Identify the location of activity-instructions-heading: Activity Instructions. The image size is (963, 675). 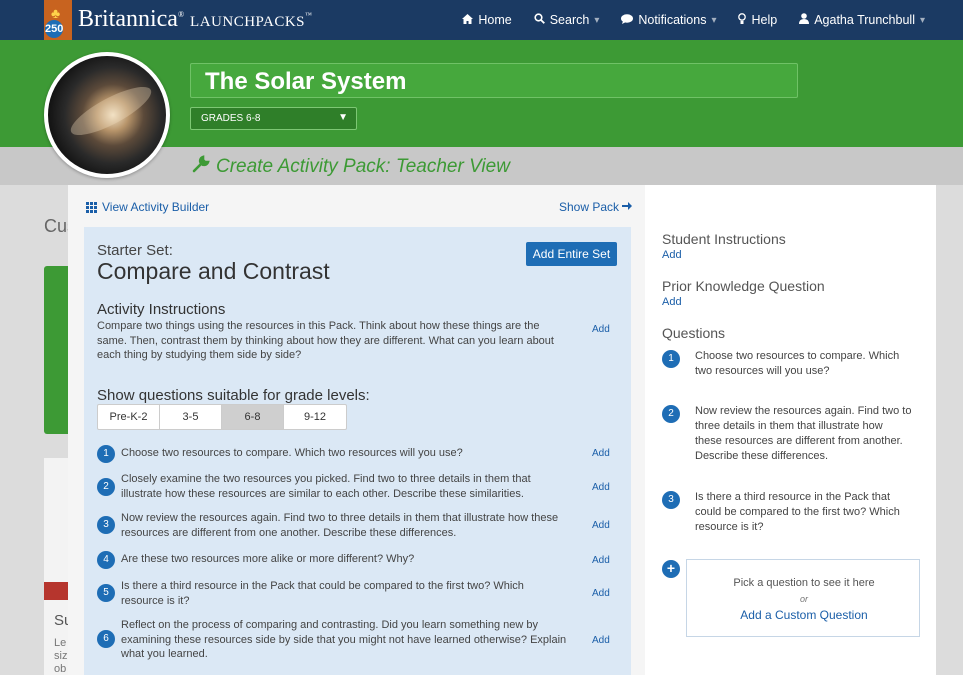
(161, 309).